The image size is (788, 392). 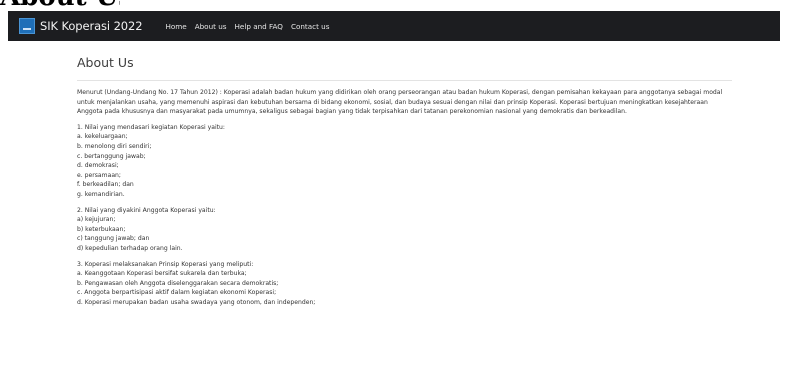 What do you see at coordinates (101, 194) in the screenshot?
I see `list-item: g. kemandirian.` at bounding box center [101, 194].